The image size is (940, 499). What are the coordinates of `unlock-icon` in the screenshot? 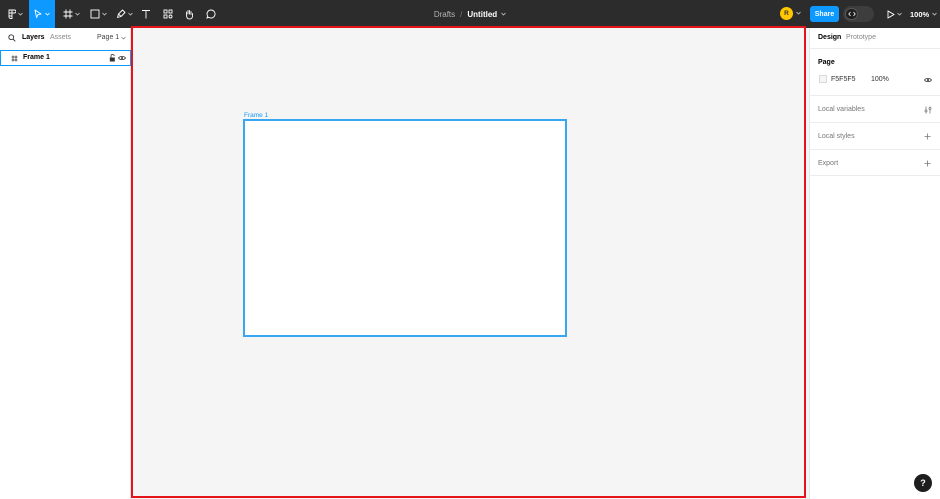 It's located at (112, 58).